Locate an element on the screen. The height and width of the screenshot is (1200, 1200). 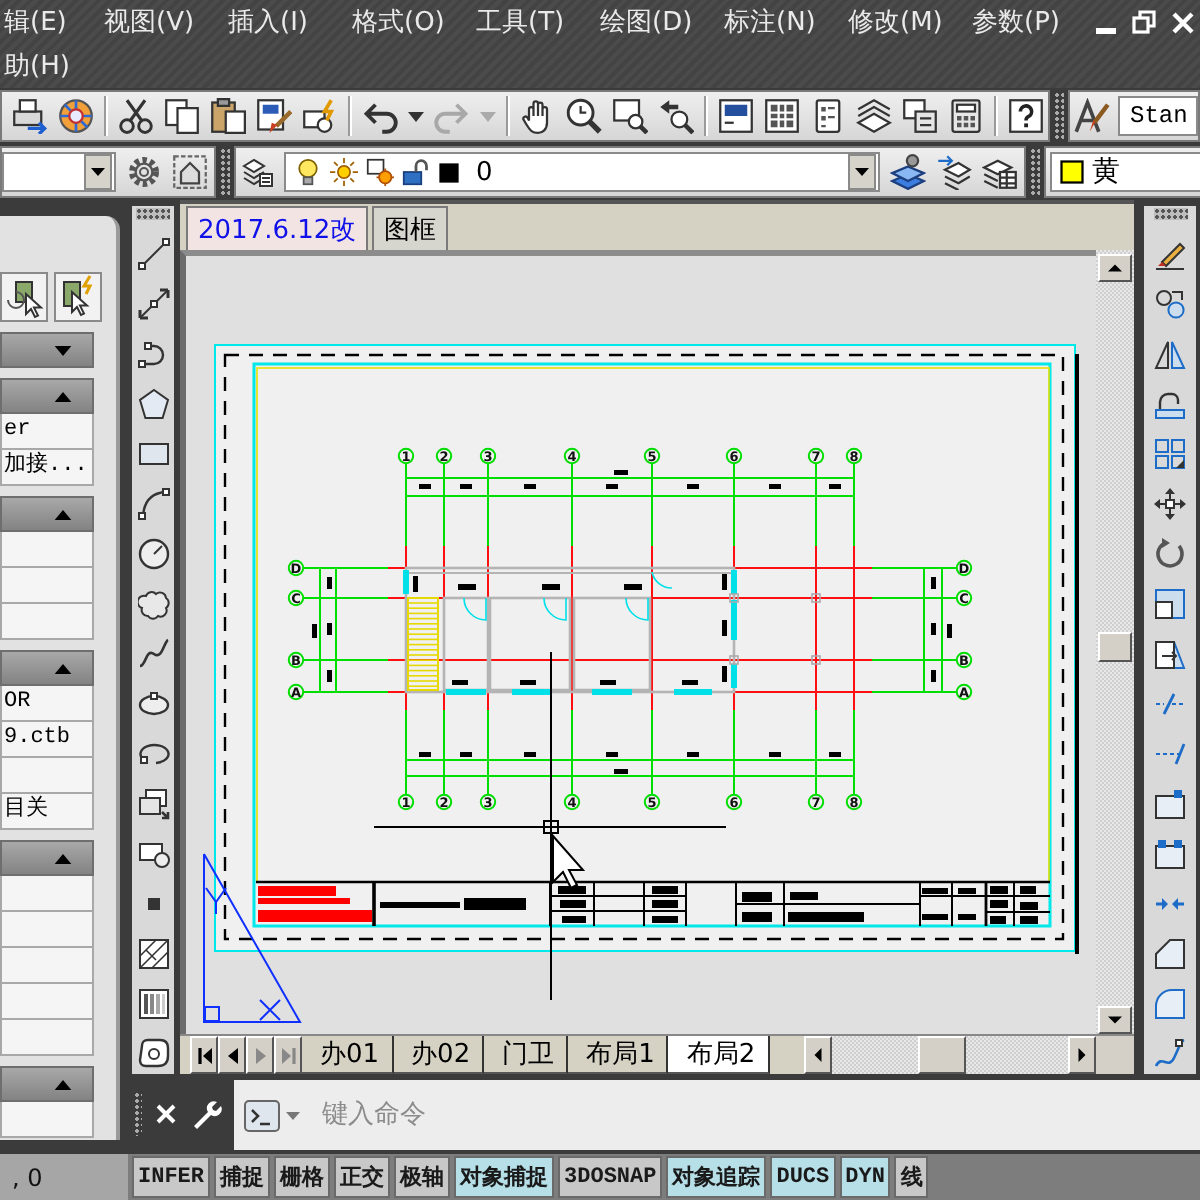
menu-item: 格式(O) is located at coordinates (414, 22).